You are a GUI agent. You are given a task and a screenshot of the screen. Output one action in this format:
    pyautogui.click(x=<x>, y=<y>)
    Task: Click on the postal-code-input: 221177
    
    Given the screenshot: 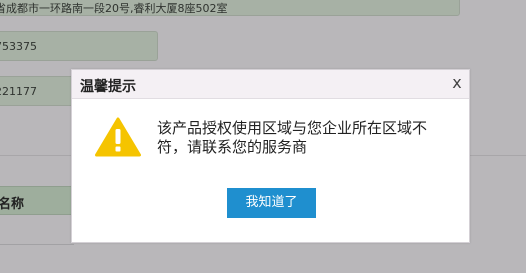 What is the action you would take?
    pyautogui.click(x=37, y=91)
    